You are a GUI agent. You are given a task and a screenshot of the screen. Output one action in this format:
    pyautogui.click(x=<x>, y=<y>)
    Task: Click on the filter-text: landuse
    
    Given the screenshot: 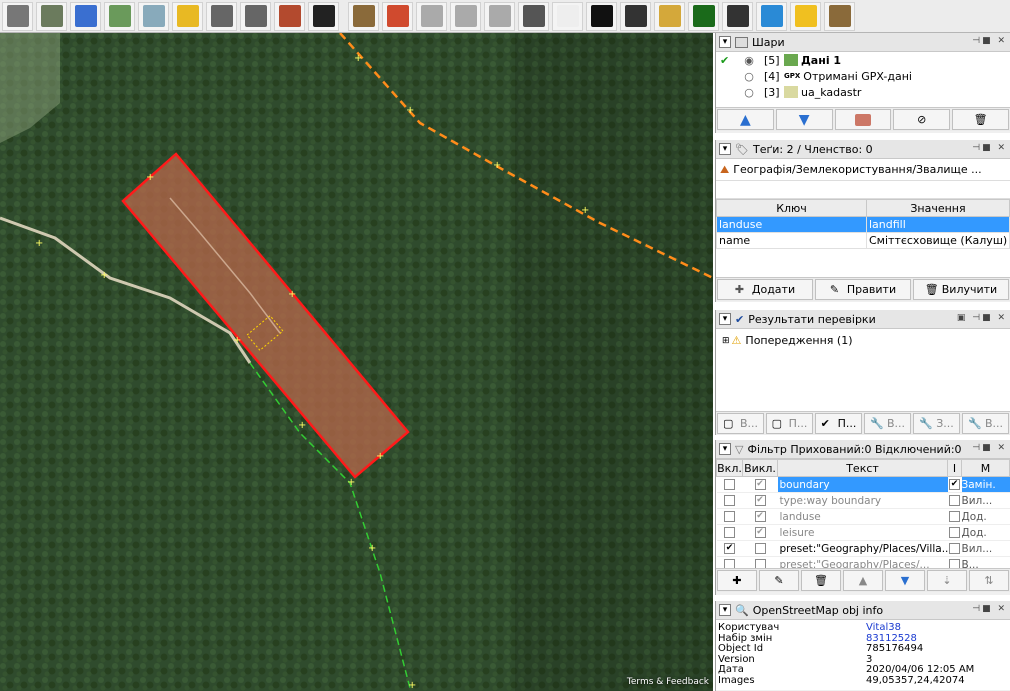 What is the action you would take?
    pyautogui.click(x=862, y=516)
    